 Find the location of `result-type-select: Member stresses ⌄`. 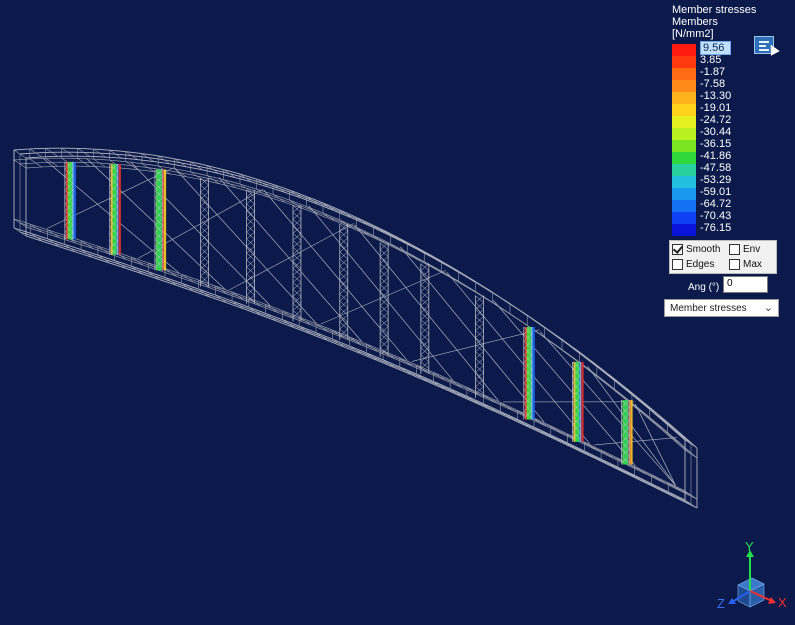

result-type-select: Member stresses ⌄ is located at coordinates (721, 308).